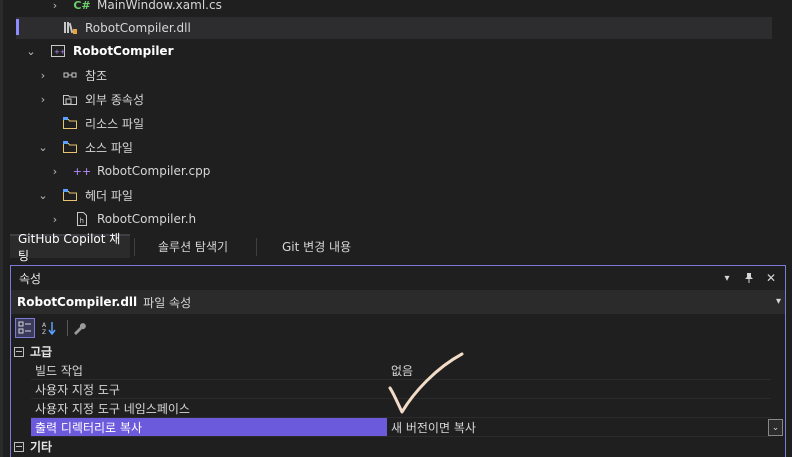  What do you see at coordinates (49, 328) in the screenshot?
I see `alphabetical-sort-icon: AZ` at bounding box center [49, 328].